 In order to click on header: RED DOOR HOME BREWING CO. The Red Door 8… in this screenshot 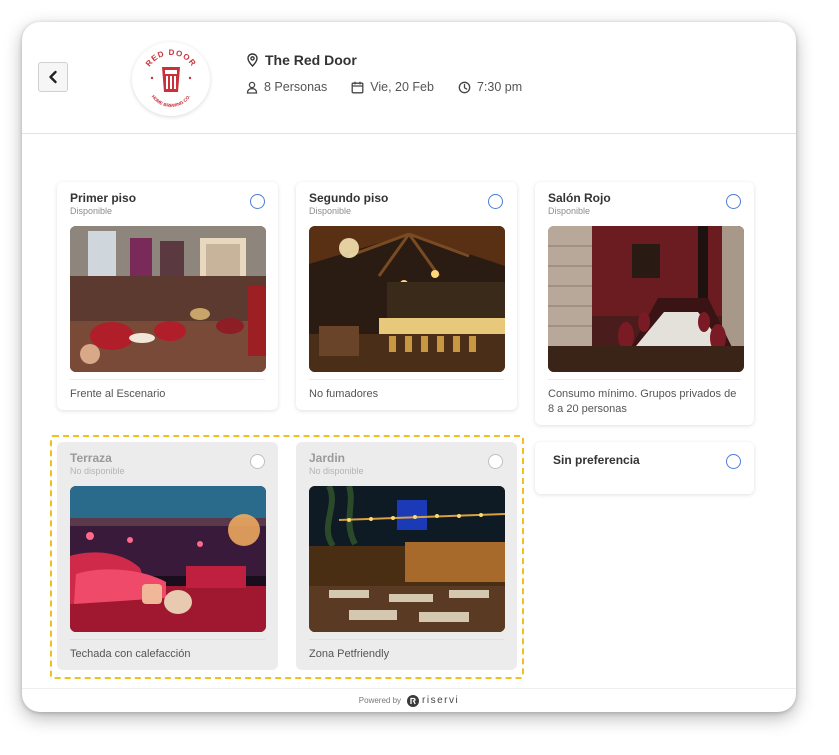, I will do `click(409, 78)`.